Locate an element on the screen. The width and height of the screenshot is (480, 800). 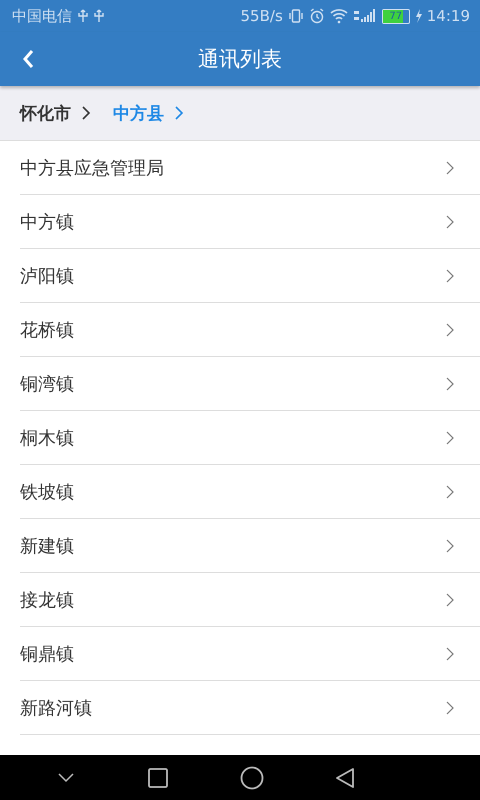
list-item: 接龙镇 is located at coordinates (250, 600).